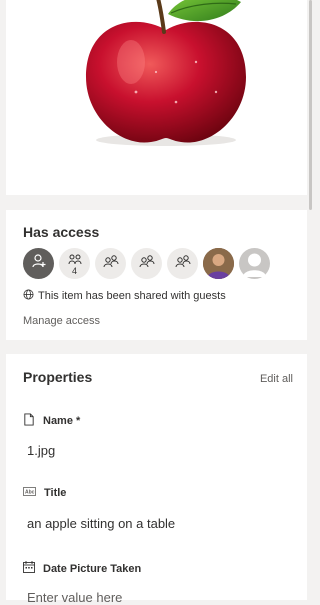 The width and height of the screenshot is (320, 605). Describe the element at coordinates (310, 300) in the screenshot. I see `panel-scroll-track` at that location.